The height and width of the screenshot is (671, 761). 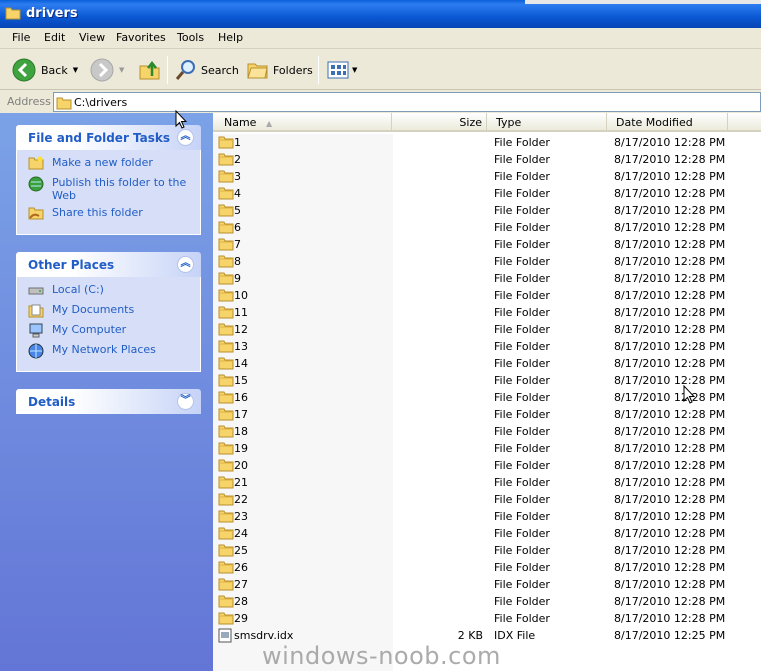 What do you see at coordinates (108, 353) in the screenshot?
I see `my-network-places-link: My Network Places` at bounding box center [108, 353].